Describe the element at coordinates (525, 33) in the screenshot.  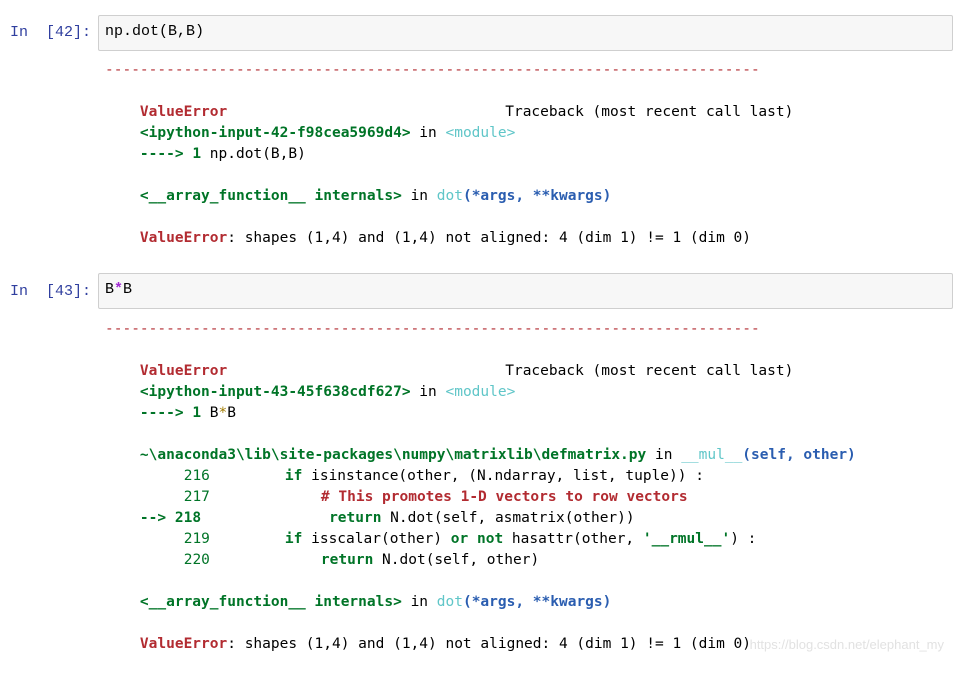
I see `code-cell-input: np.dot(B,B)` at that location.